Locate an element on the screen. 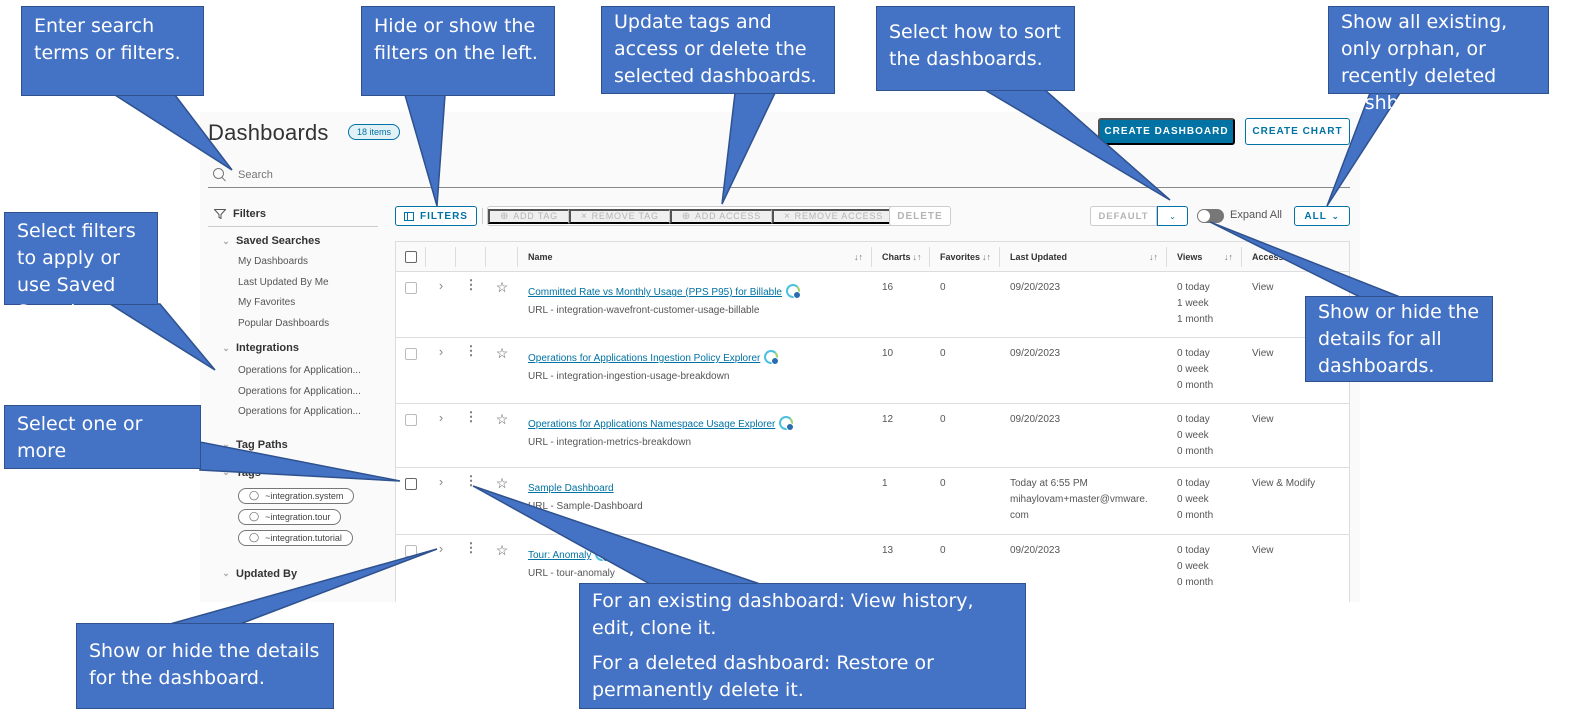 The width and height of the screenshot is (1574, 715). pointer-select is located at coordinates (300, 461).